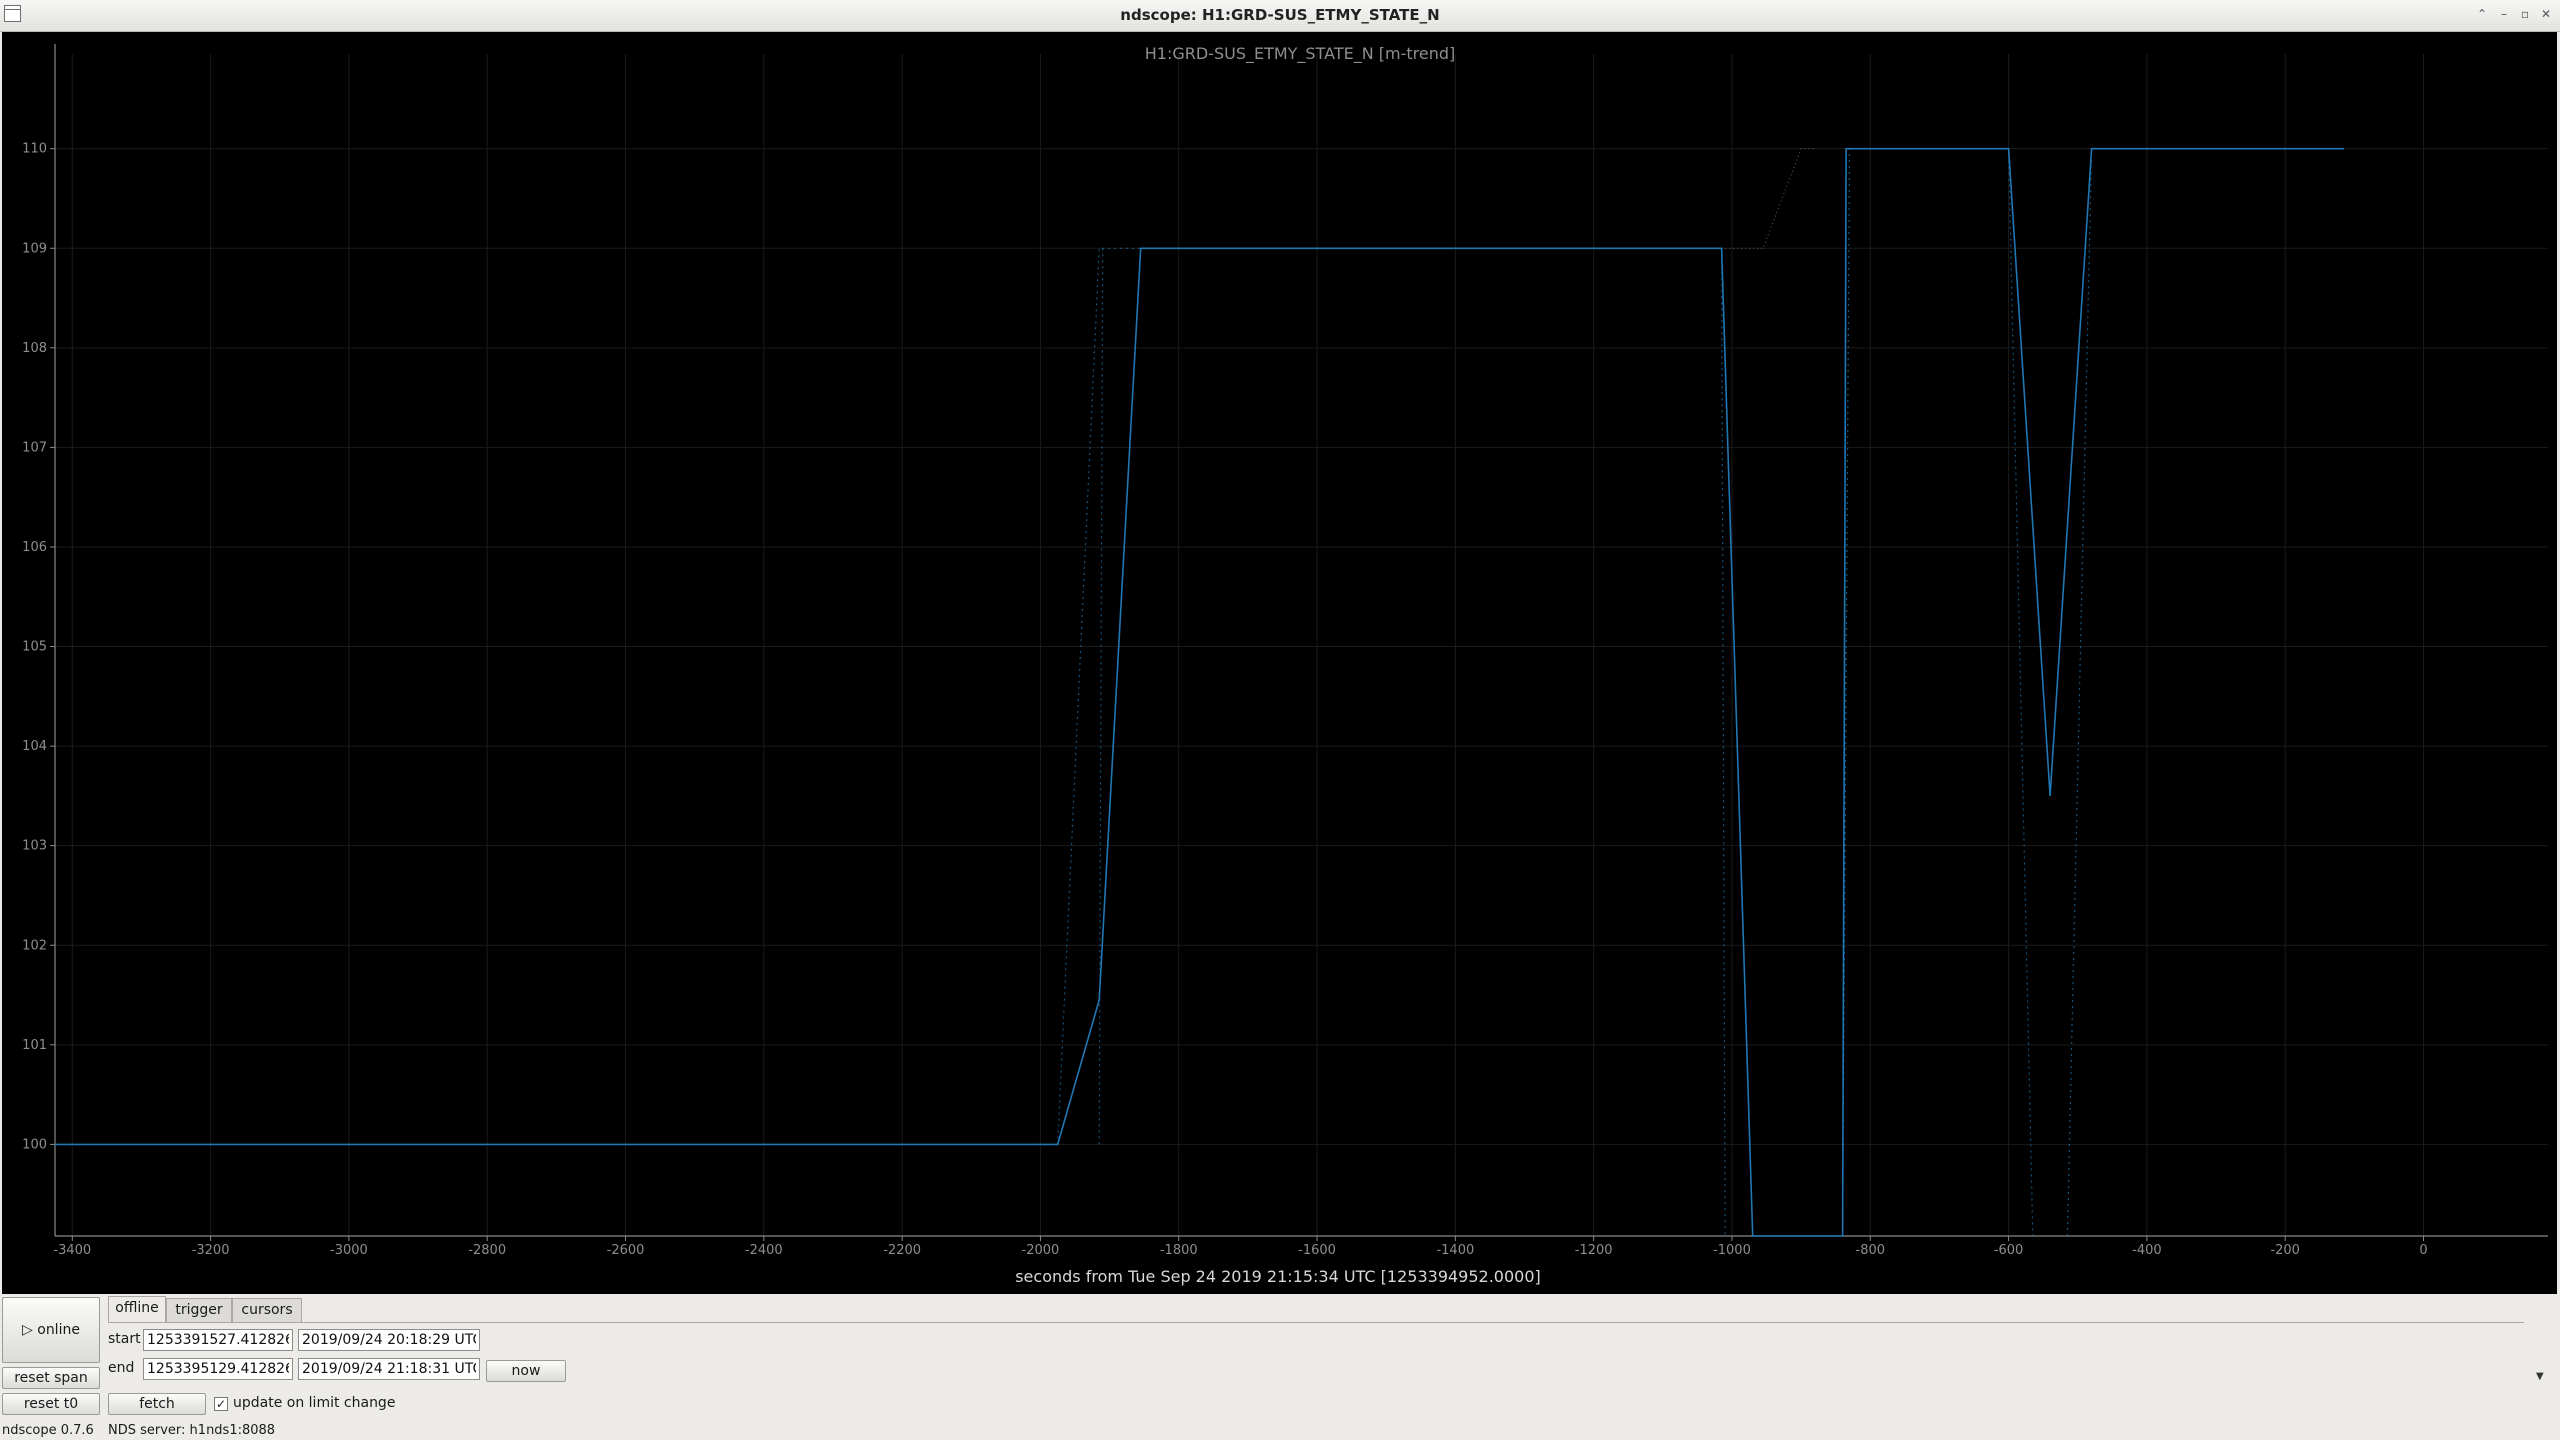 The height and width of the screenshot is (1440, 2560). I want to click on window-title: ndscope: H1:GRD-SUS_ETMY_STATE_N, so click(1280, 15).